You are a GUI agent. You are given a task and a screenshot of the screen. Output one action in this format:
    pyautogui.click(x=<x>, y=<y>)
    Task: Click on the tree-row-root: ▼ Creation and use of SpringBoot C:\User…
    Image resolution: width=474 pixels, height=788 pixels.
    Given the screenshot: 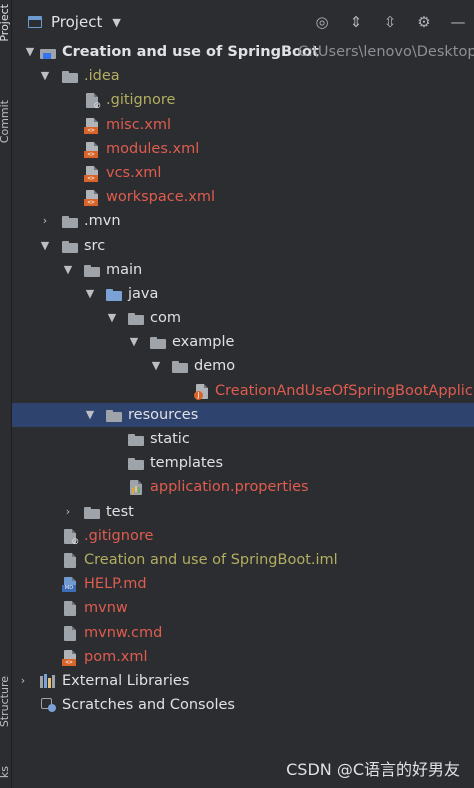 What is the action you would take?
    pyautogui.click(x=243, y=52)
    